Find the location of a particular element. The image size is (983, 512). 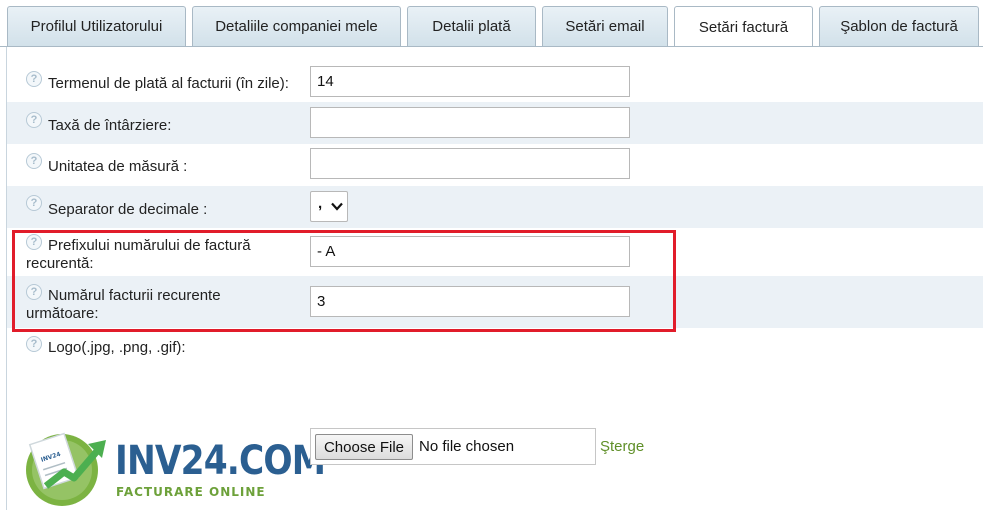

logo-graphic-icon: INV24 is located at coordinates (66, 469).